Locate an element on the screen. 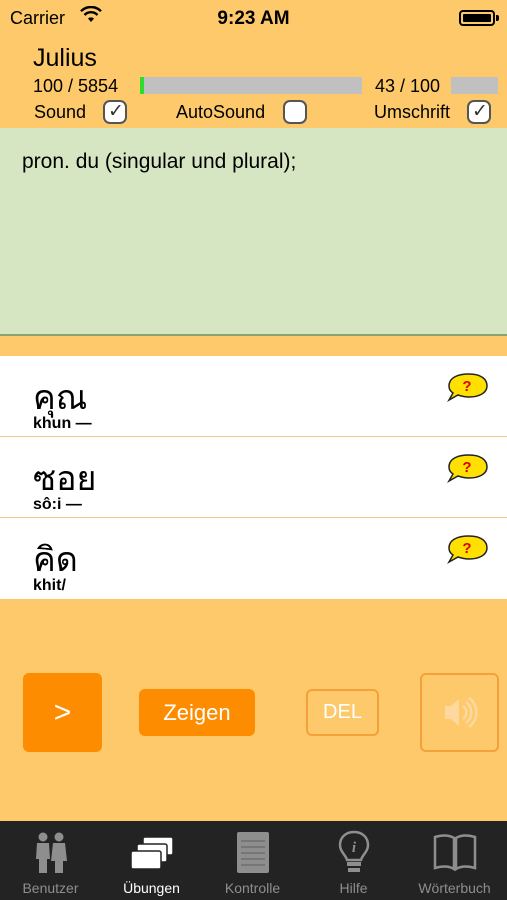 The height and width of the screenshot is (900, 507). tab-label: Wörterbuch is located at coordinates (454, 888).